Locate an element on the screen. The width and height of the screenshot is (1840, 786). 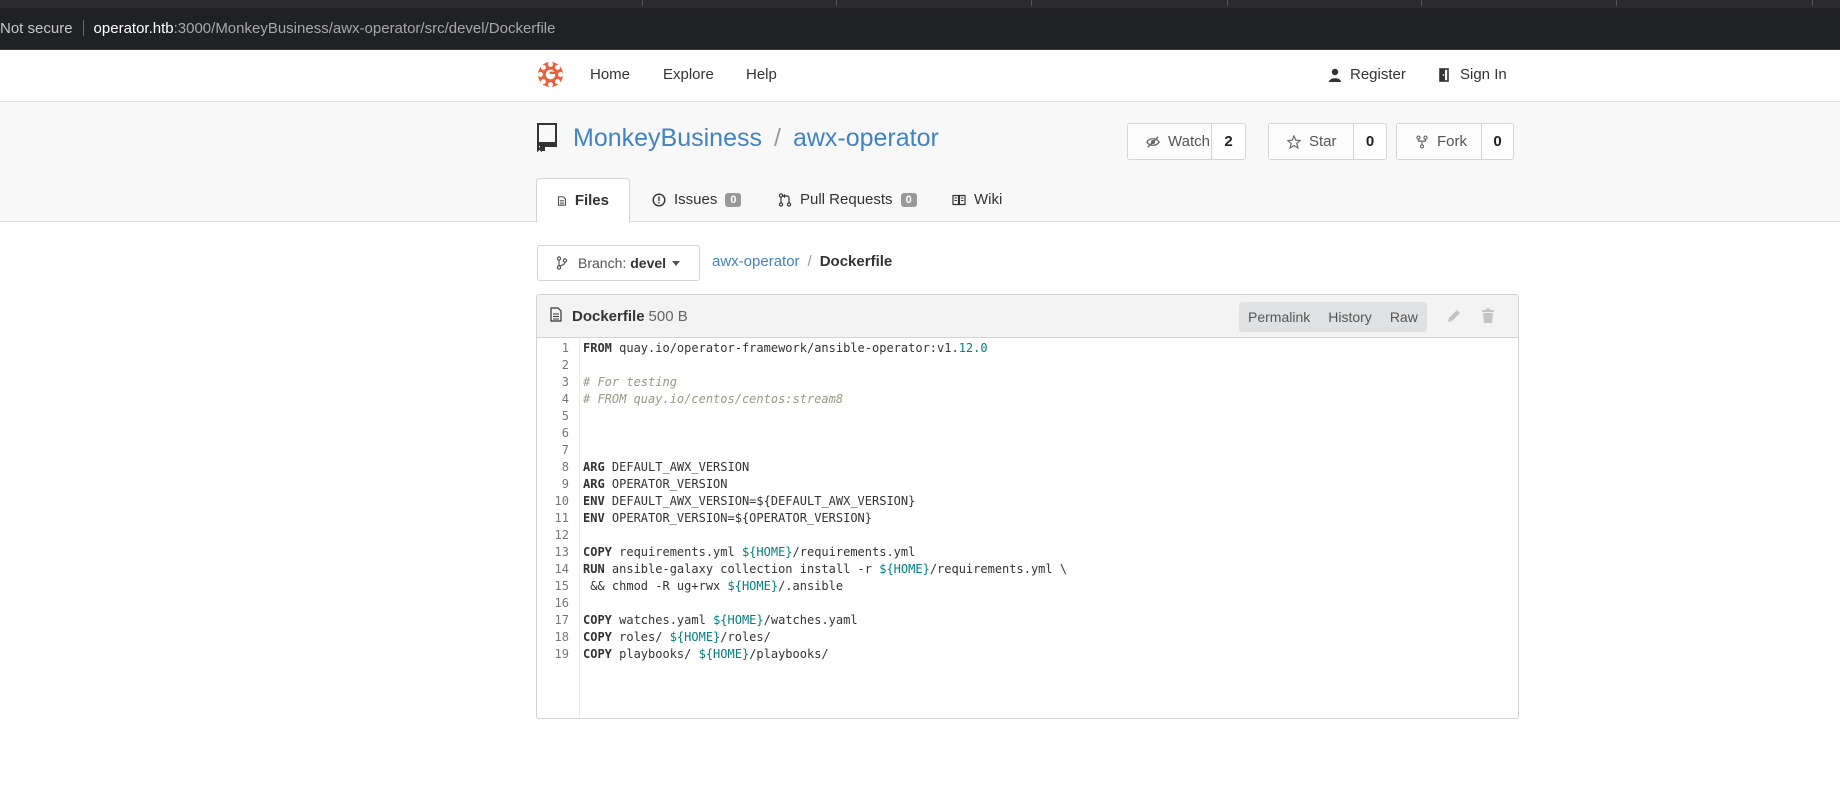
tab-issues-label: Issues is located at coordinates (696, 199).